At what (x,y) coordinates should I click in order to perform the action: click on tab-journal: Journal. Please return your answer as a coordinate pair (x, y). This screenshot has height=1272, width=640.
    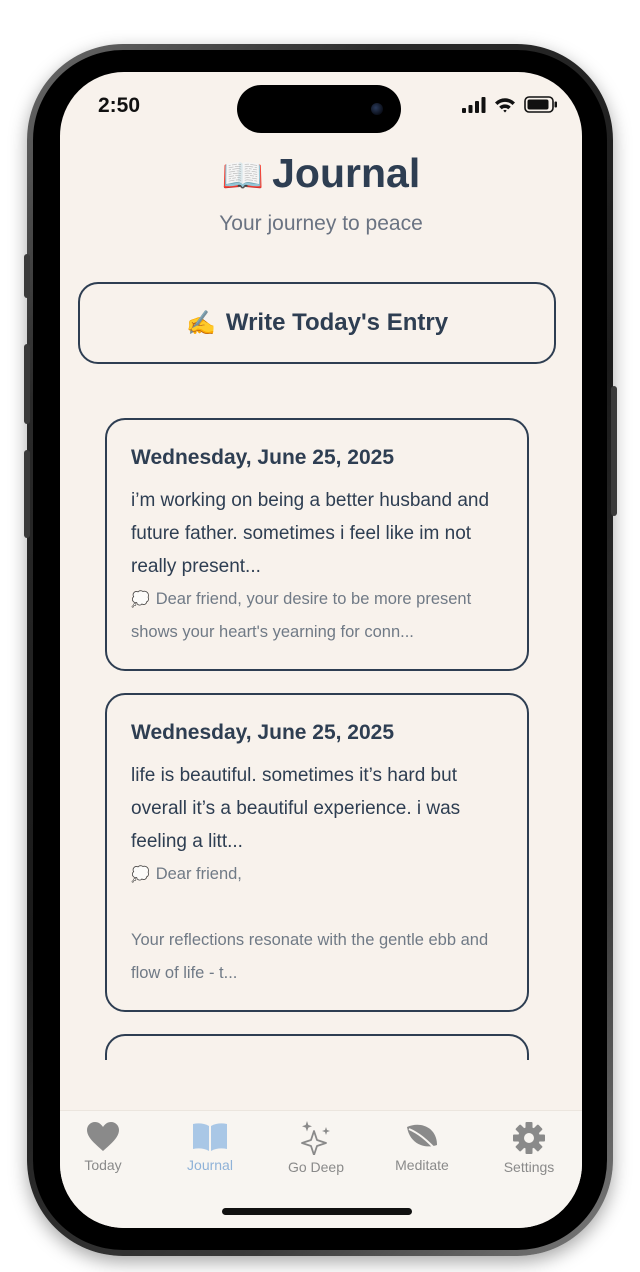
    Looking at the image, I should click on (210, 1147).